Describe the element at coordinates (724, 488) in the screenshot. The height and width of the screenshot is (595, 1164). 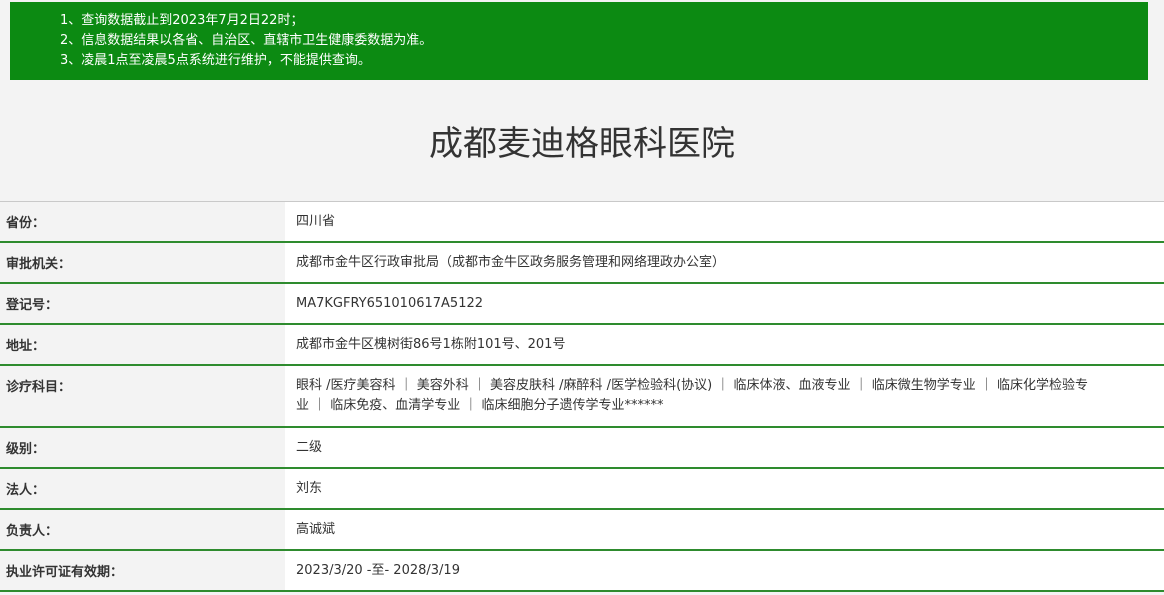
I see `row-value: 刘东` at that location.